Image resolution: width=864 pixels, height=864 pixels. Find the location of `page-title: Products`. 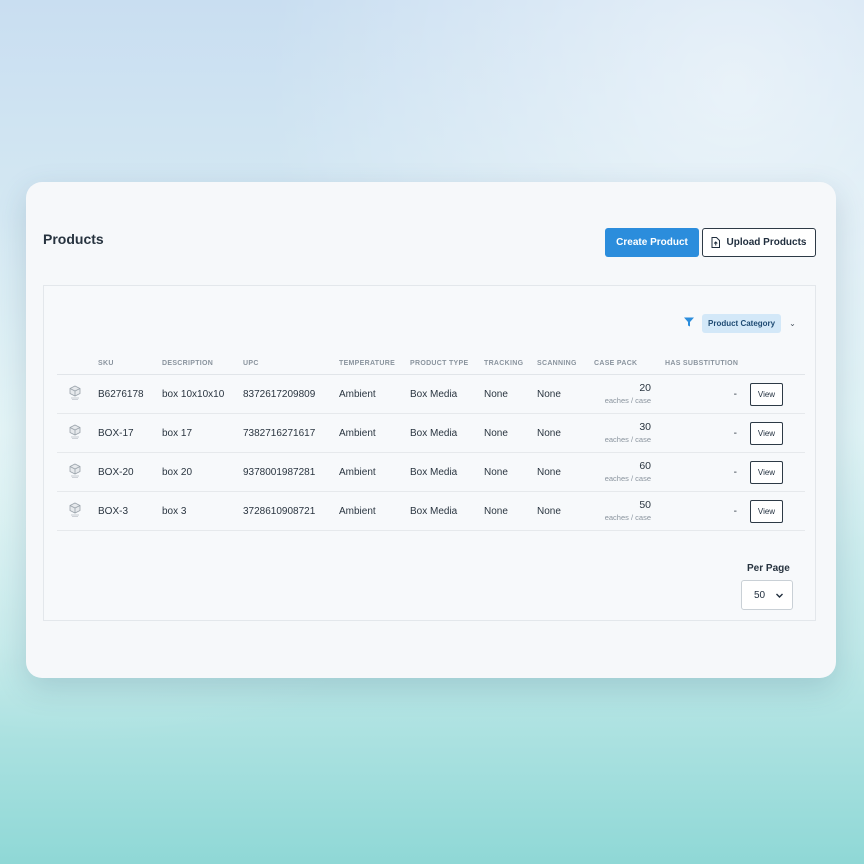

page-title: Products is located at coordinates (73, 239).